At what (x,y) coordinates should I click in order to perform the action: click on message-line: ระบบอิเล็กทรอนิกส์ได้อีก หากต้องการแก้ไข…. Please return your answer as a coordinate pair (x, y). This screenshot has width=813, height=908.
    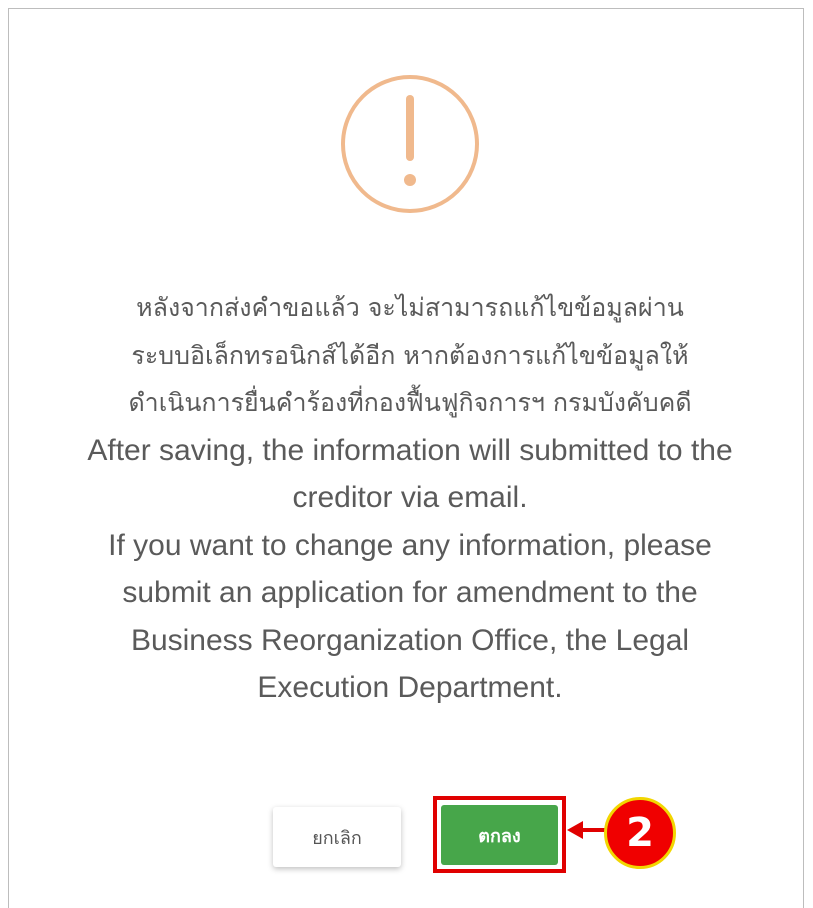
    Looking at the image, I should click on (410, 355).